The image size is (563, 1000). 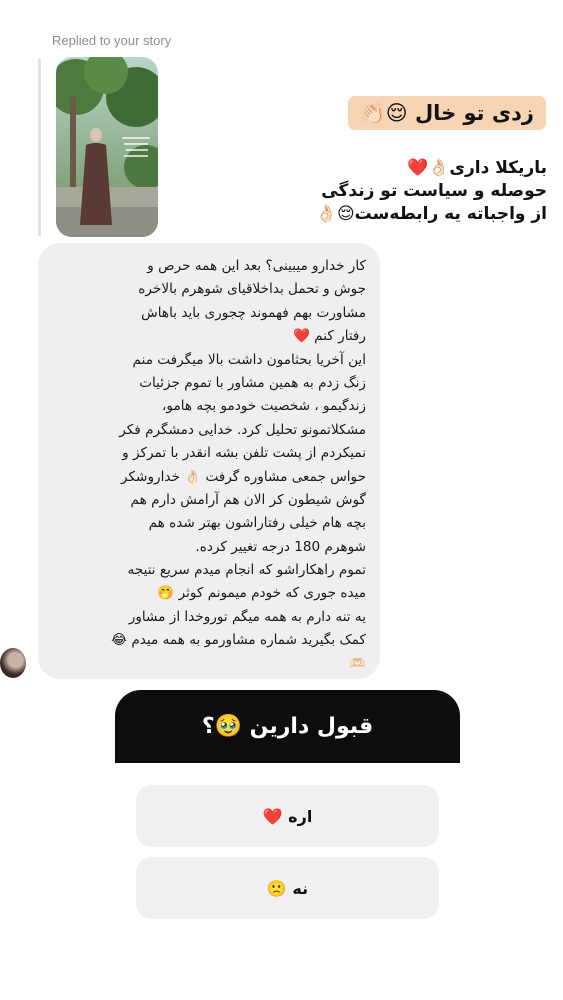 I want to click on message-line: گوش شیطون کر الان هم آرامش دارم هم, so click(x=248, y=499).